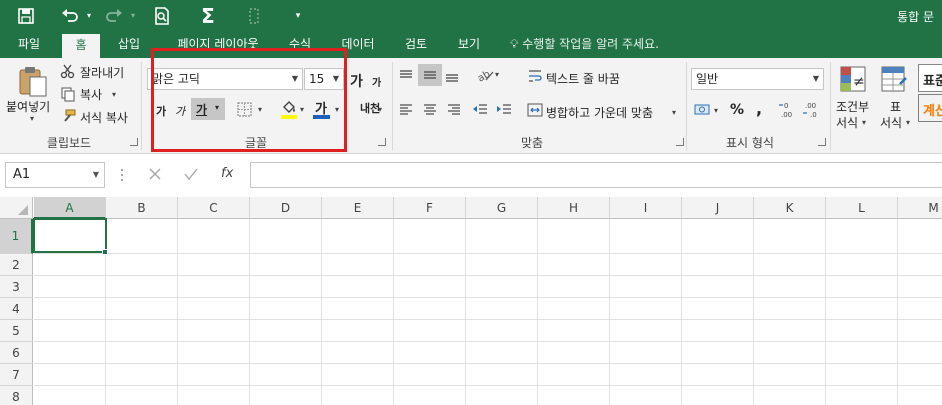 The width and height of the screenshot is (942, 405). What do you see at coordinates (16, 353) in the screenshot?
I see `row-header-6: 6` at bounding box center [16, 353].